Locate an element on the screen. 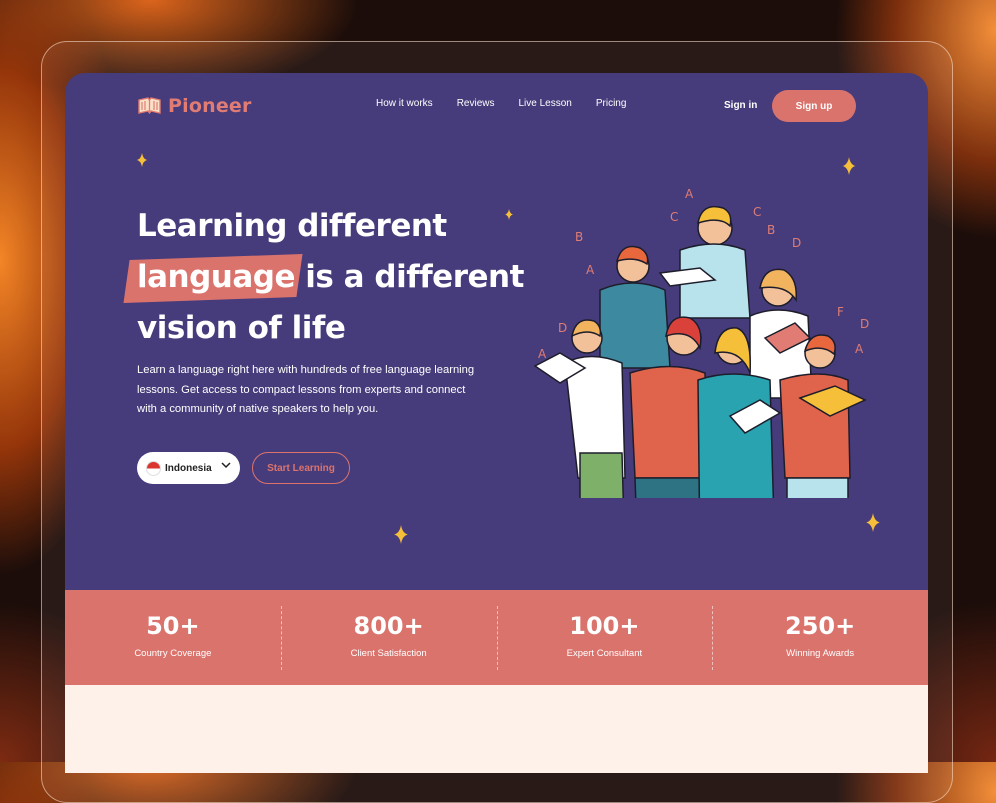 The image size is (996, 803). stat-item: 800+ Client Satisfaction is located at coordinates (388, 637).